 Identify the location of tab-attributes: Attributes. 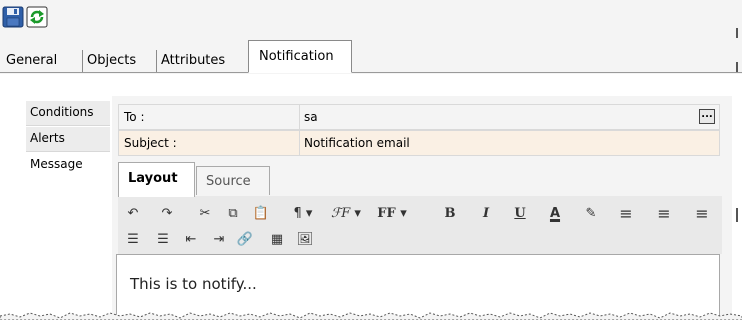
(192, 61).